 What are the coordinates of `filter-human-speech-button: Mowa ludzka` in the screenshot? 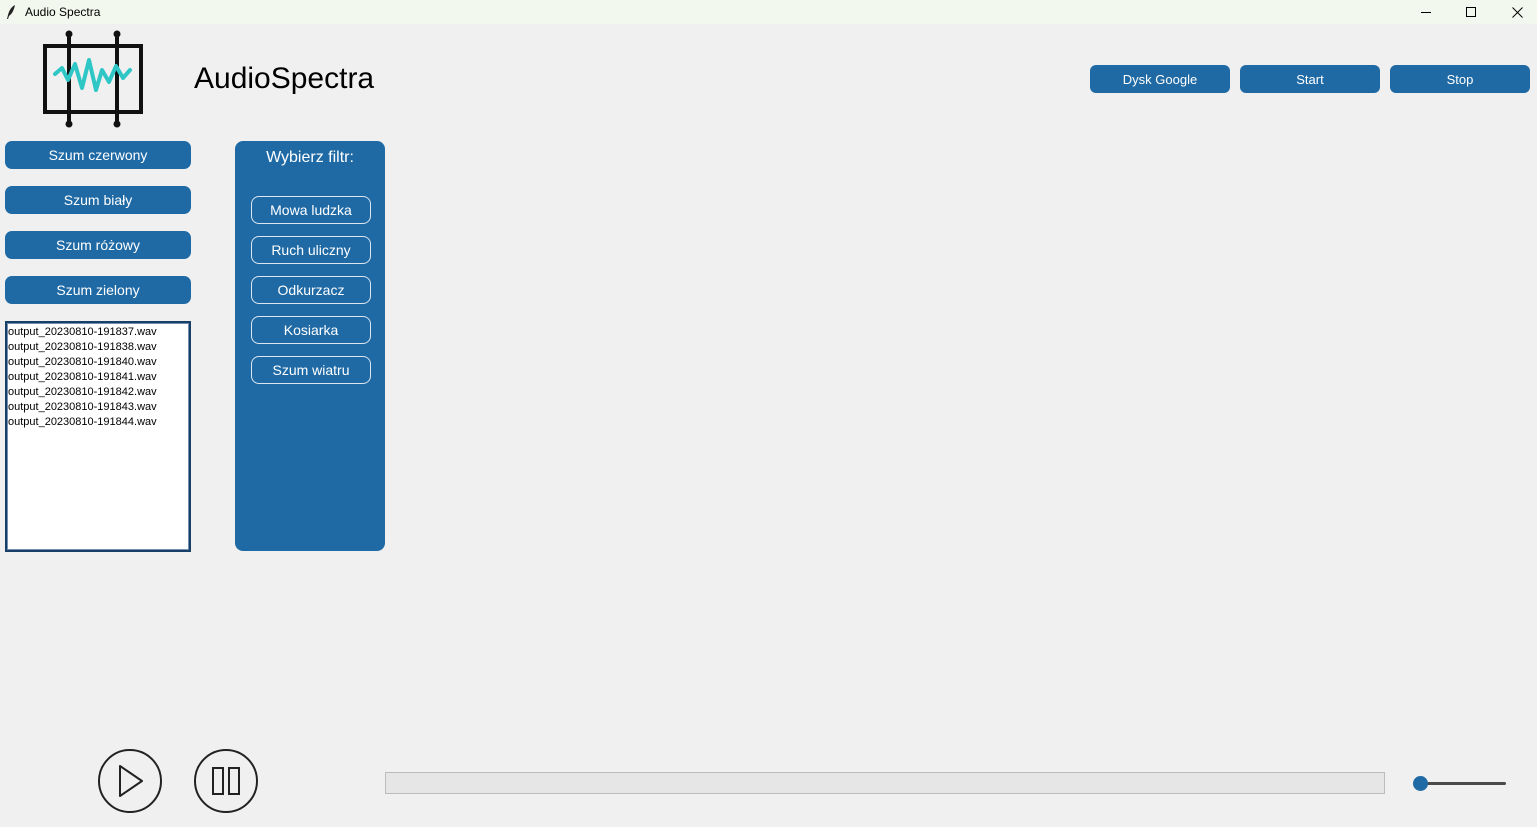 It's located at (311, 210).